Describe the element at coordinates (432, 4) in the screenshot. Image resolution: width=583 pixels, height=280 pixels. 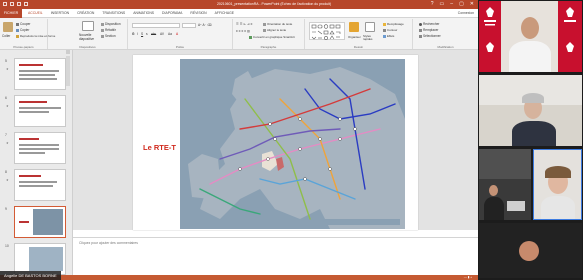
I see `help-button: ?` at that location.